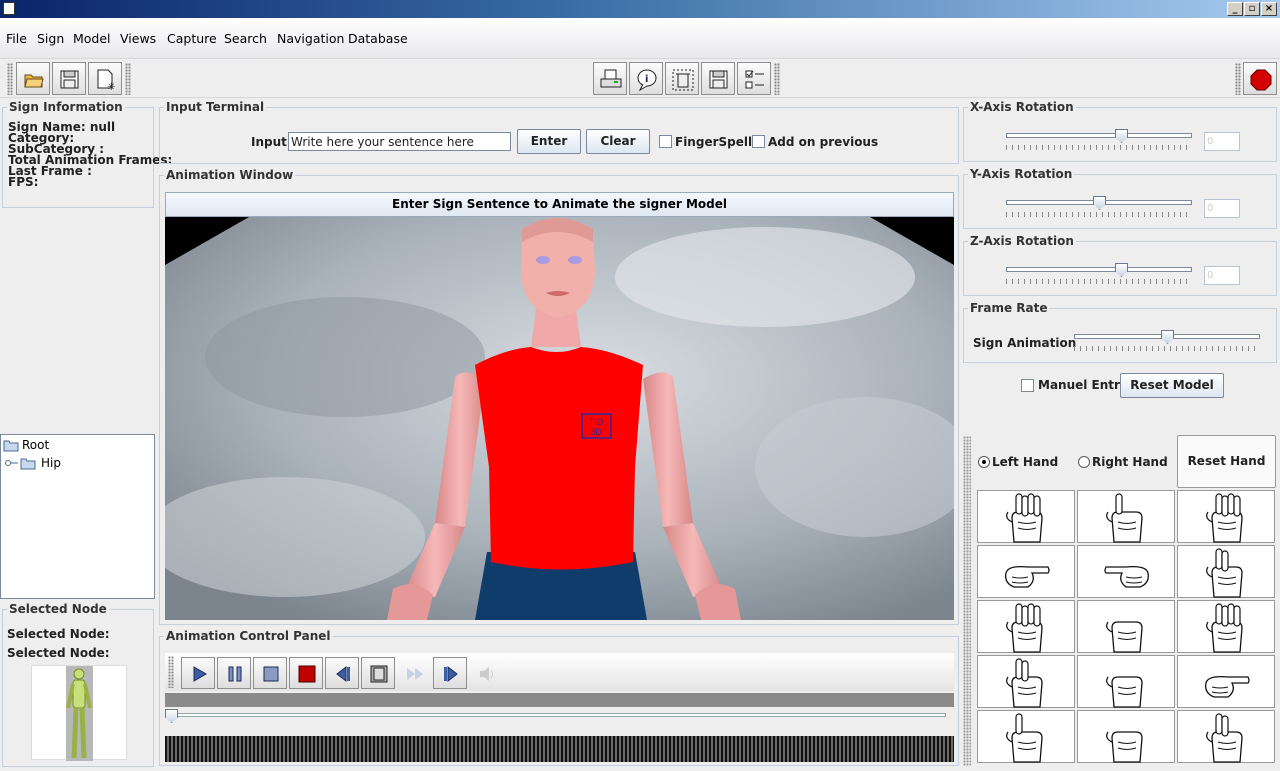 The height and width of the screenshot is (771, 1280). What do you see at coordinates (79, 713) in the screenshot?
I see `mannequin-icon` at bounding box center [79, 713].